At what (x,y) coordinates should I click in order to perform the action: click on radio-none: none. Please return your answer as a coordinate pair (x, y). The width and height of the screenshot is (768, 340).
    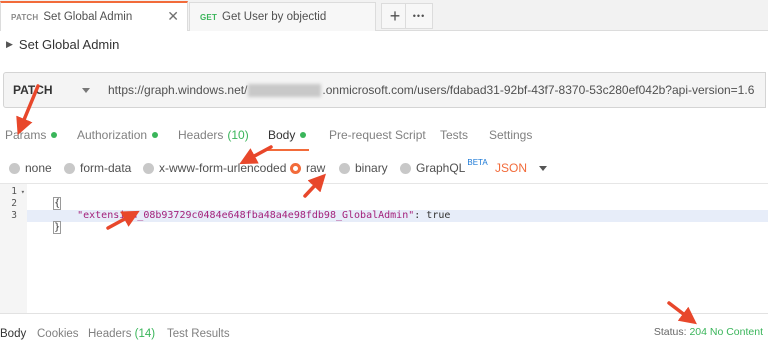
    Looking at the image, I should click on (30, 168).